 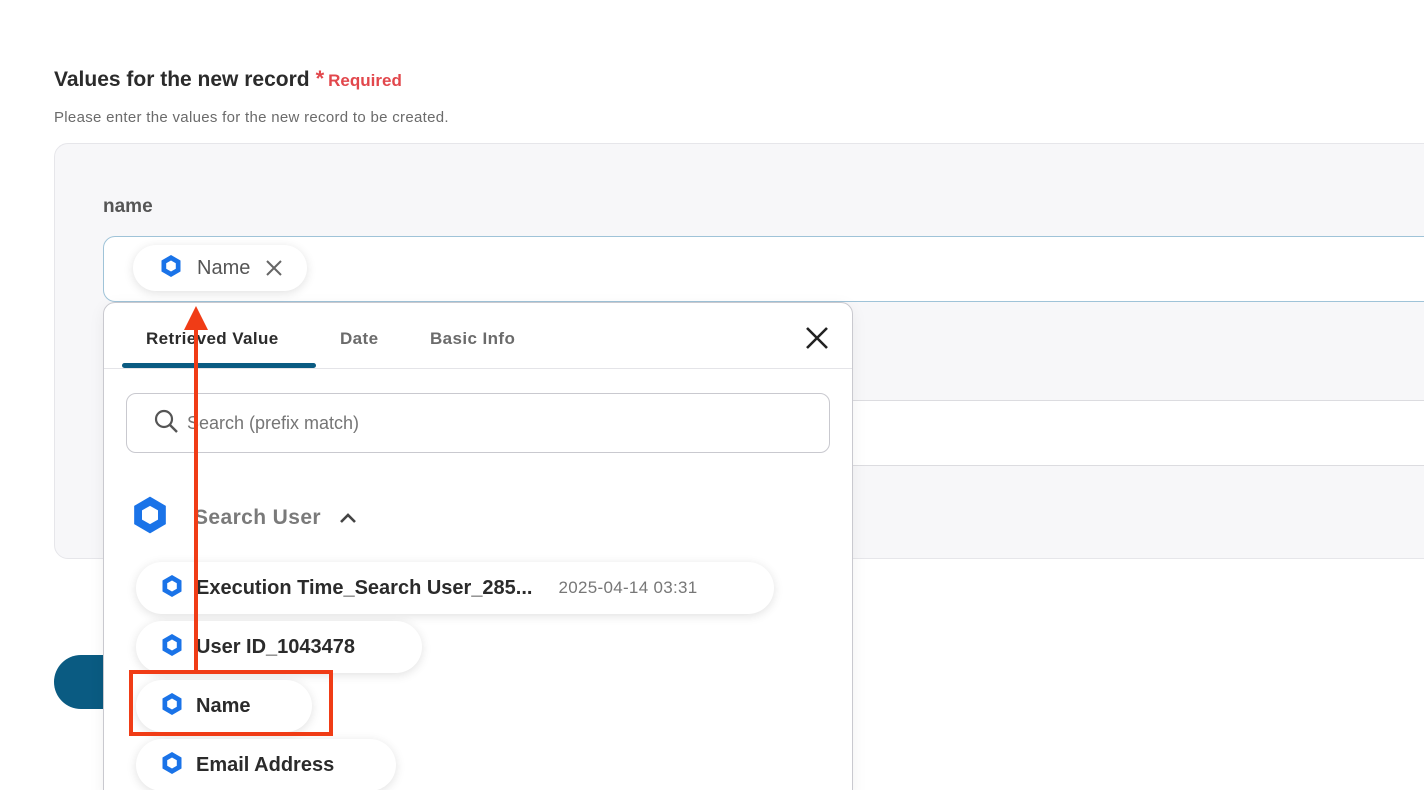 I want to click on required-mark: *, so click(x=320, y=78).